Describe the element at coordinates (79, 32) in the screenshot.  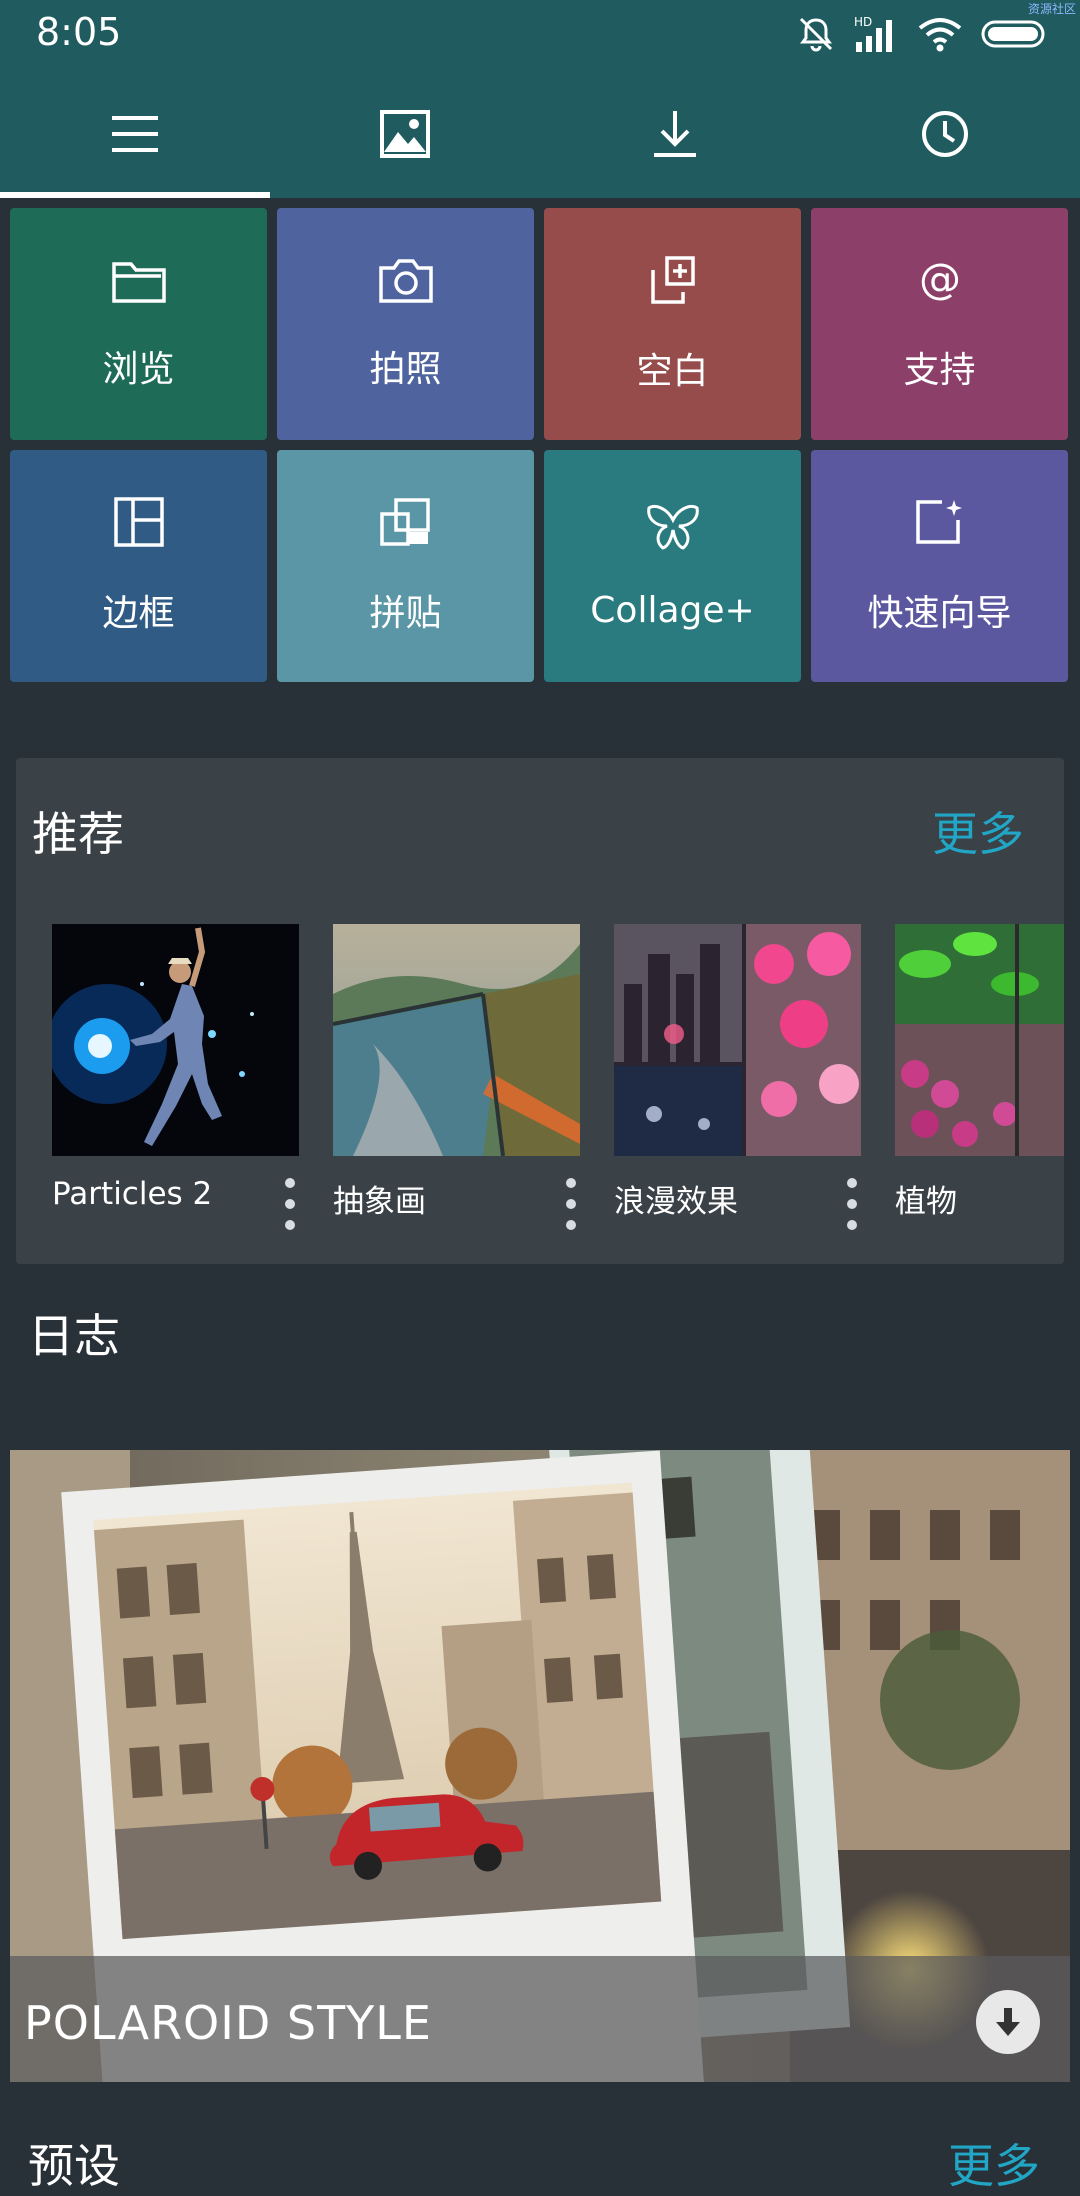
I see `status-time: 8:05` at that location.